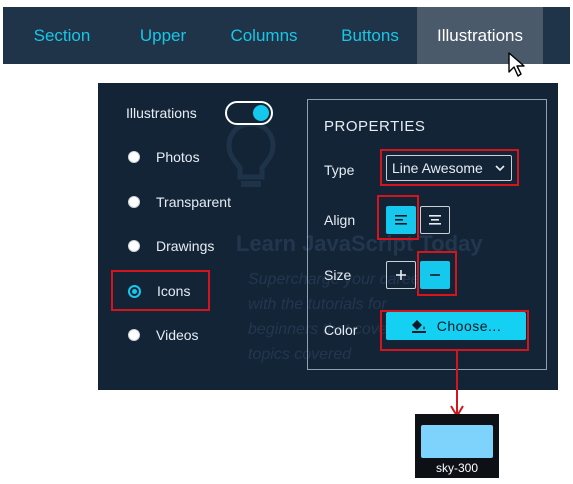  What do you see at coordinates (193, 202) in the screenshot?
I see `radio-label: Transparent` at bounding box center [193, 202].